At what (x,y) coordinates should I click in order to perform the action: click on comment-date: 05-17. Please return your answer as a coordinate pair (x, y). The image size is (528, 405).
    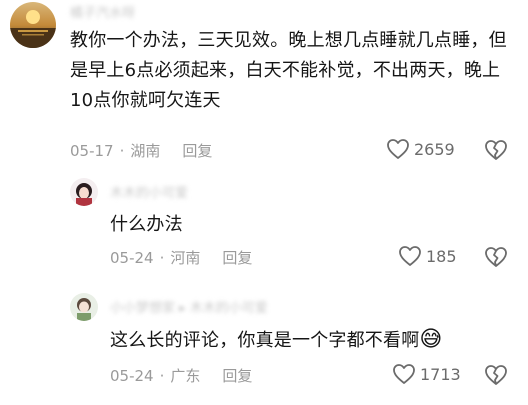
    Looking at the image, I should click on (92, 151).